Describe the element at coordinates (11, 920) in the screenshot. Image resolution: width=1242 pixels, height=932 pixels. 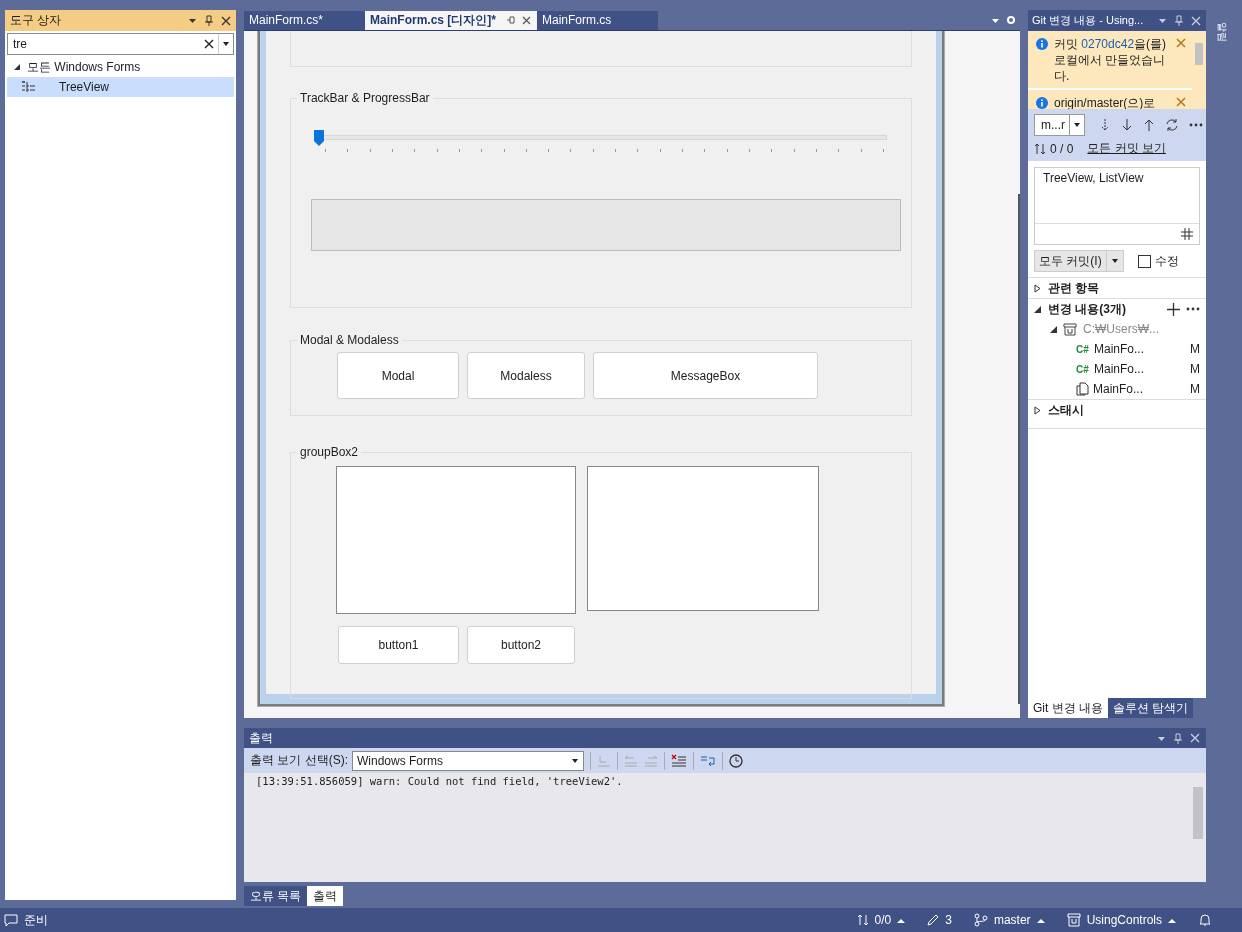
I see `message-icon` at that location.